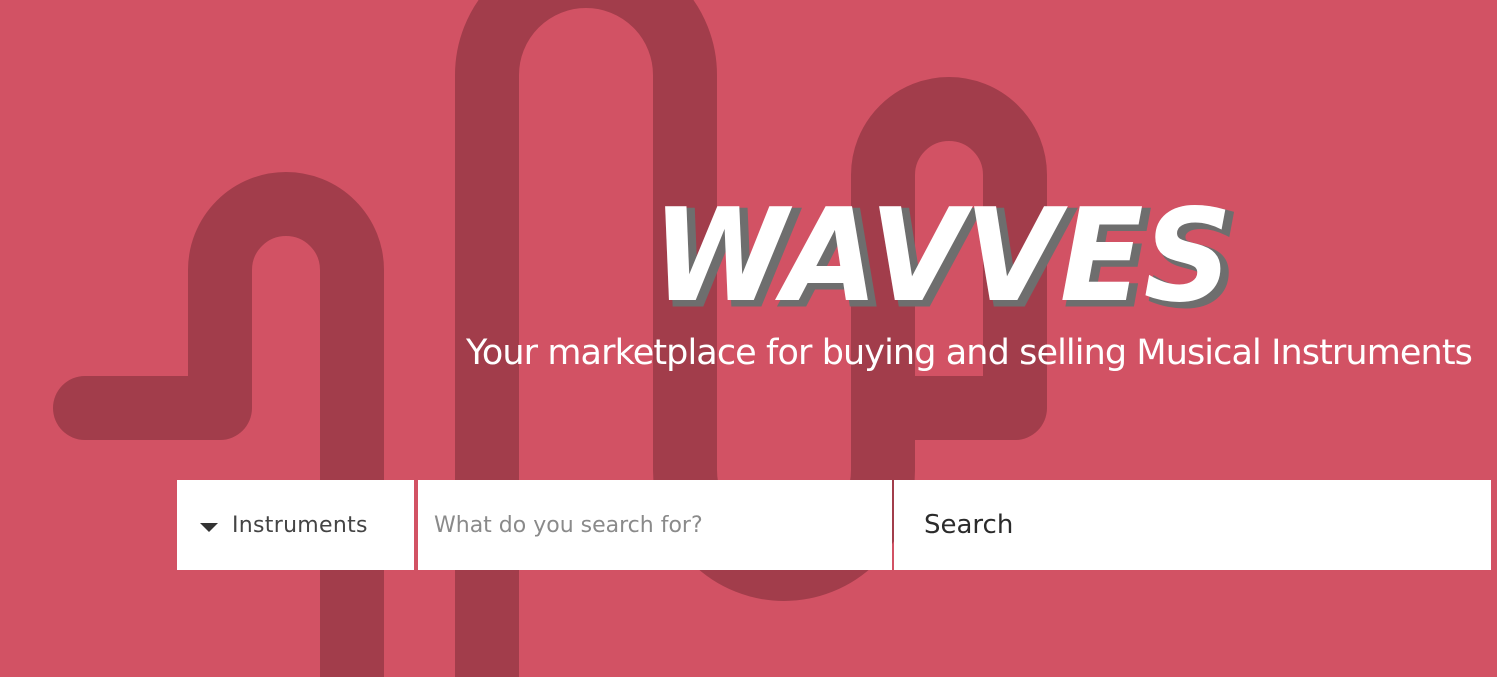 This screenshot has width=1497, height=677. I want to click on category-dropdown-label: Instruments, so click(300, 525).